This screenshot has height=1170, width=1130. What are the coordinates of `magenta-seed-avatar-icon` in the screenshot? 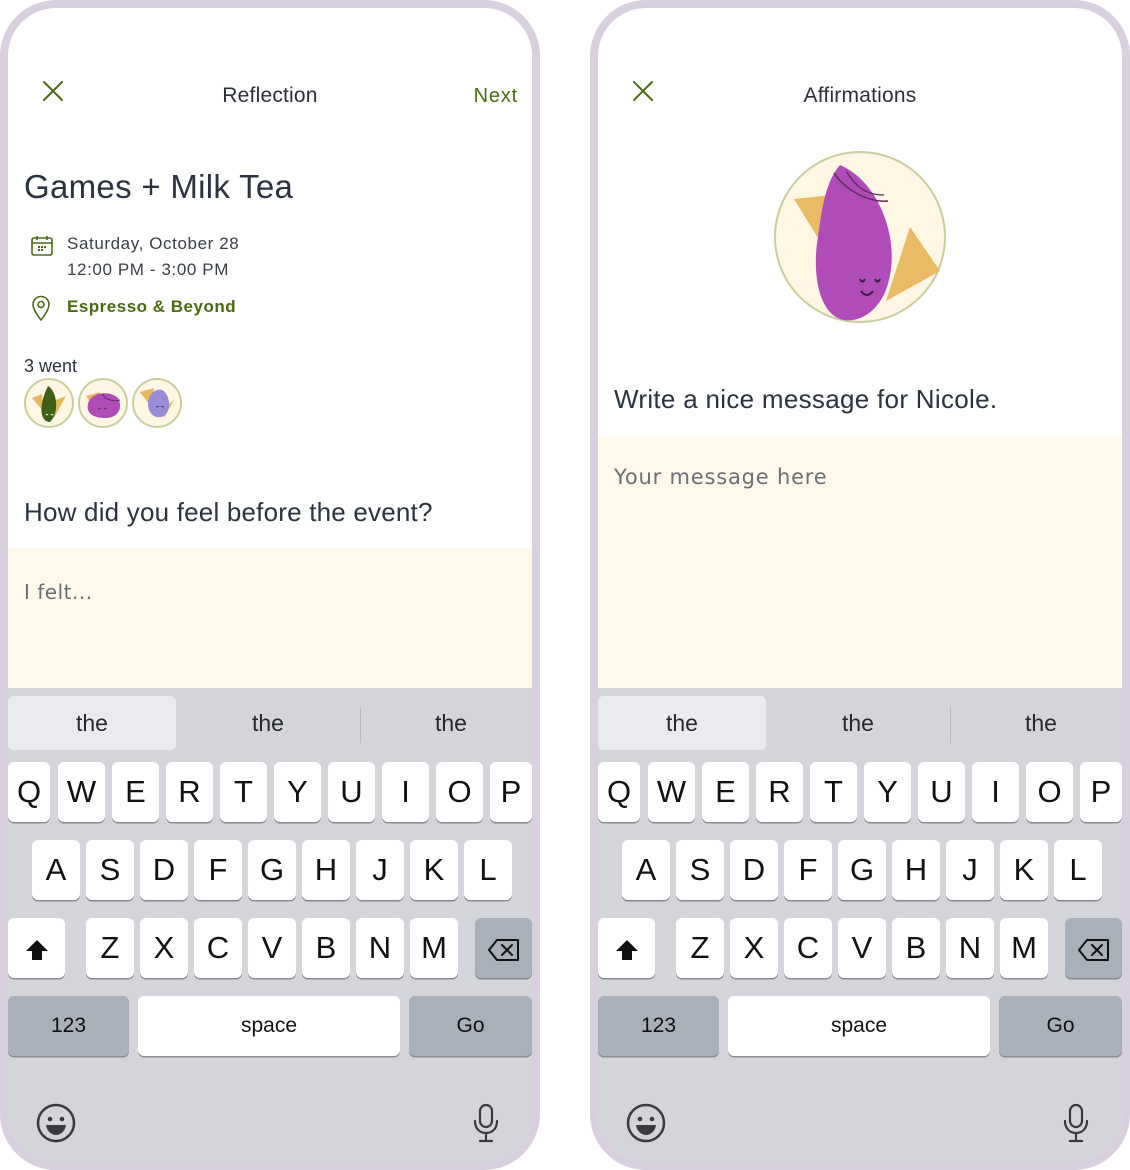 It's located at (103, 405).